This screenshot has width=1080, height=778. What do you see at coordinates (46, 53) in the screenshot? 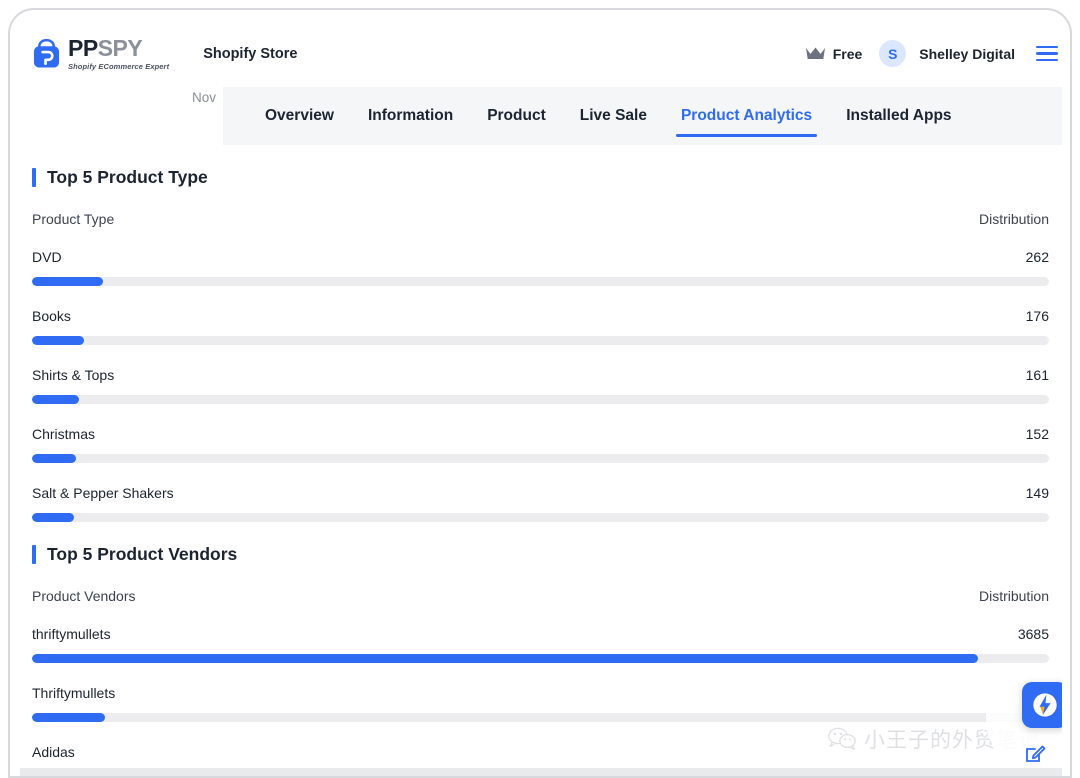
I see `shopping-bag-icon` at bounding box center [46, 53].